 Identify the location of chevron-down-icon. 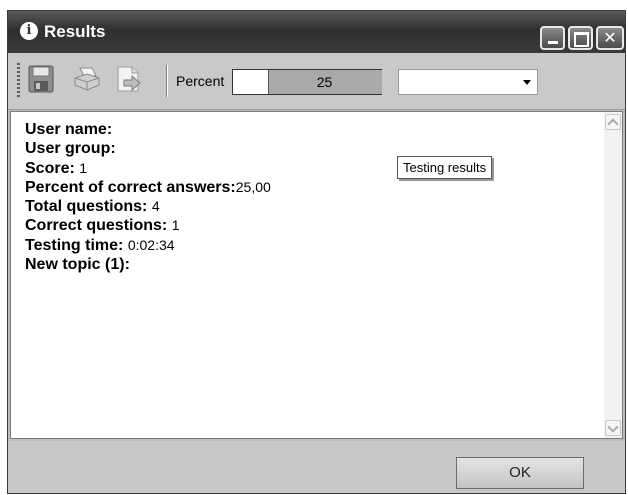
(527, 82).